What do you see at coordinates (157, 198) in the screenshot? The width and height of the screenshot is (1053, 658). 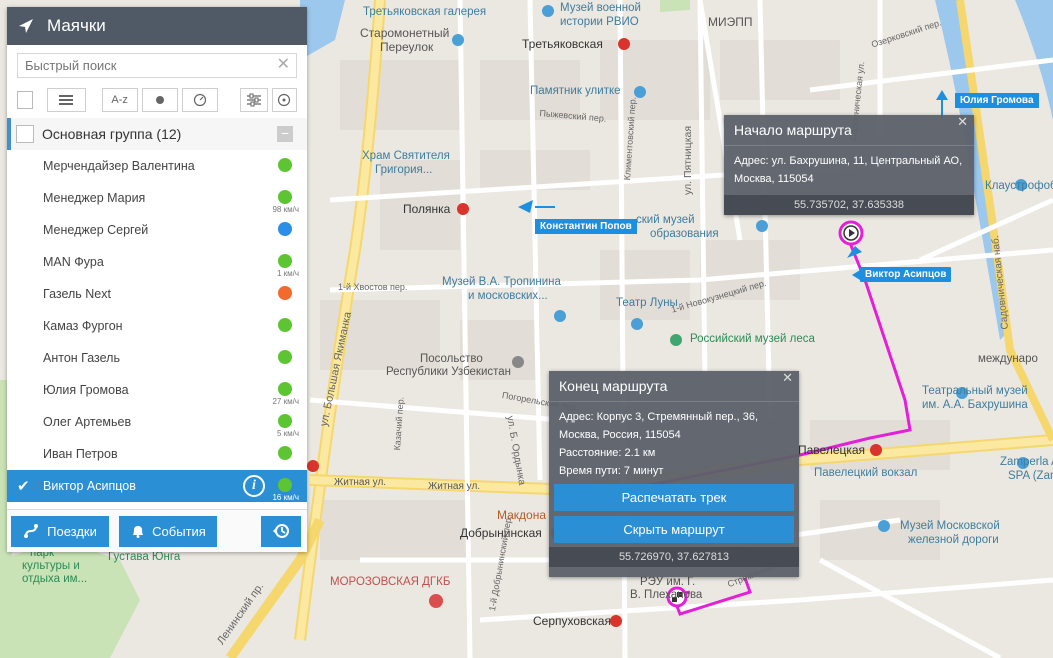 I see `tracker-item: Менеджер Мария 98 км/ч` at bounding box center [157, 198].